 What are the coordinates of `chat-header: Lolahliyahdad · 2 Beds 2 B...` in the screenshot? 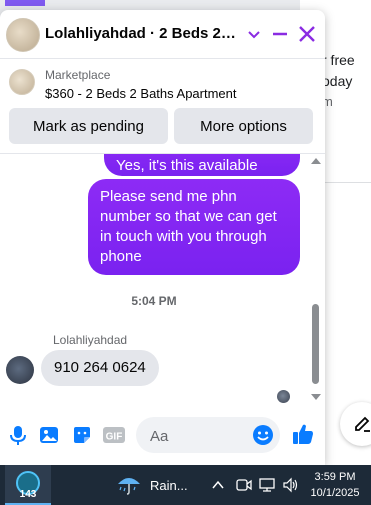 It's located at (162, 34).